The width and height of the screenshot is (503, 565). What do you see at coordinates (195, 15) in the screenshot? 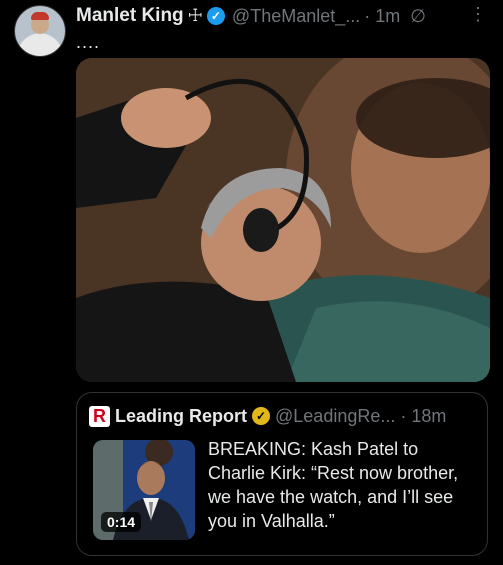
I see `cross-icon: ☩` at bounding box center [195, 15].